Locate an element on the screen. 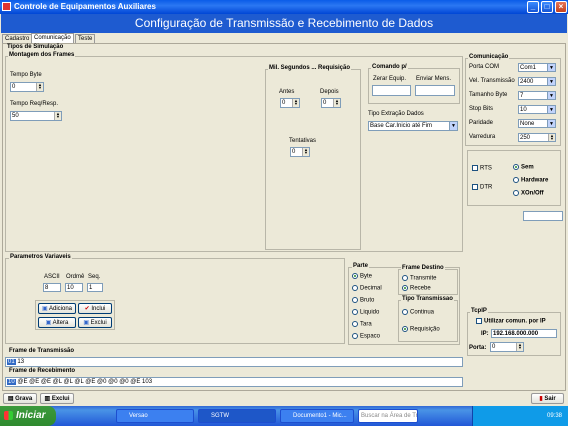 The height and width of the screenshot is (426, 568). parte-title: Parte is located at coordinates (361, 266).